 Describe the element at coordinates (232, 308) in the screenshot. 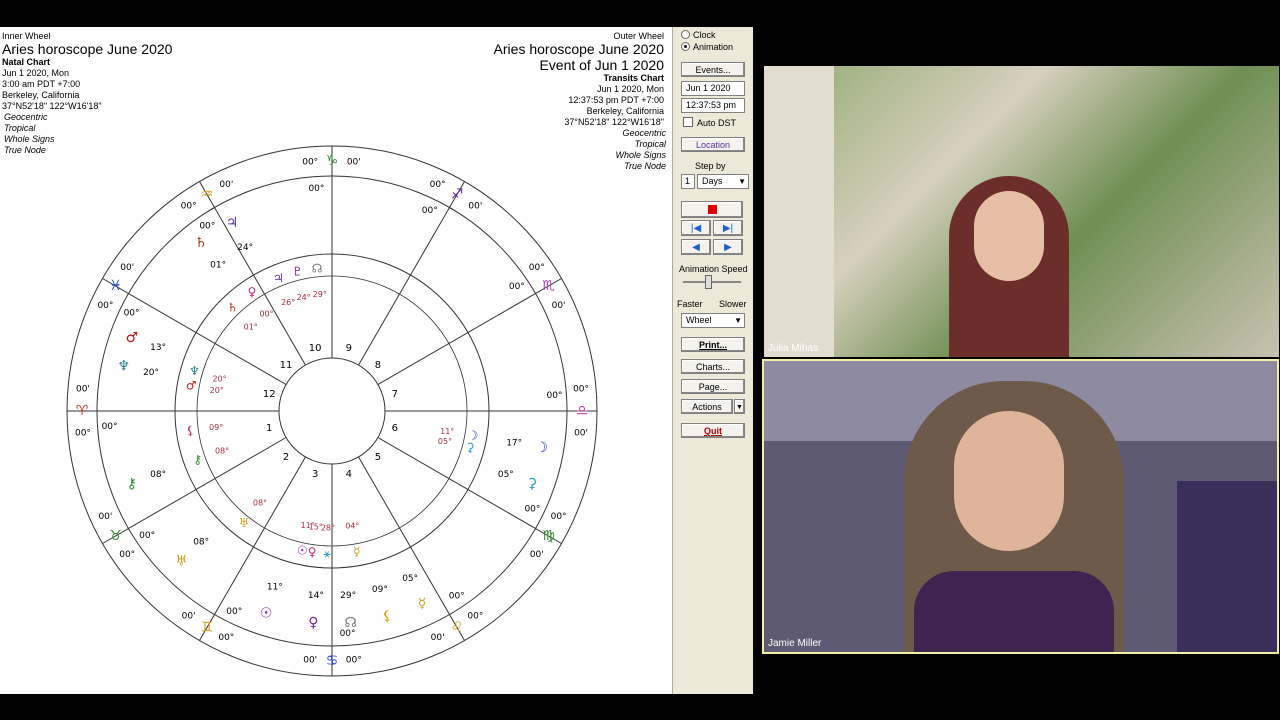

I see `natal-planet-glyph: ♄` at that location.